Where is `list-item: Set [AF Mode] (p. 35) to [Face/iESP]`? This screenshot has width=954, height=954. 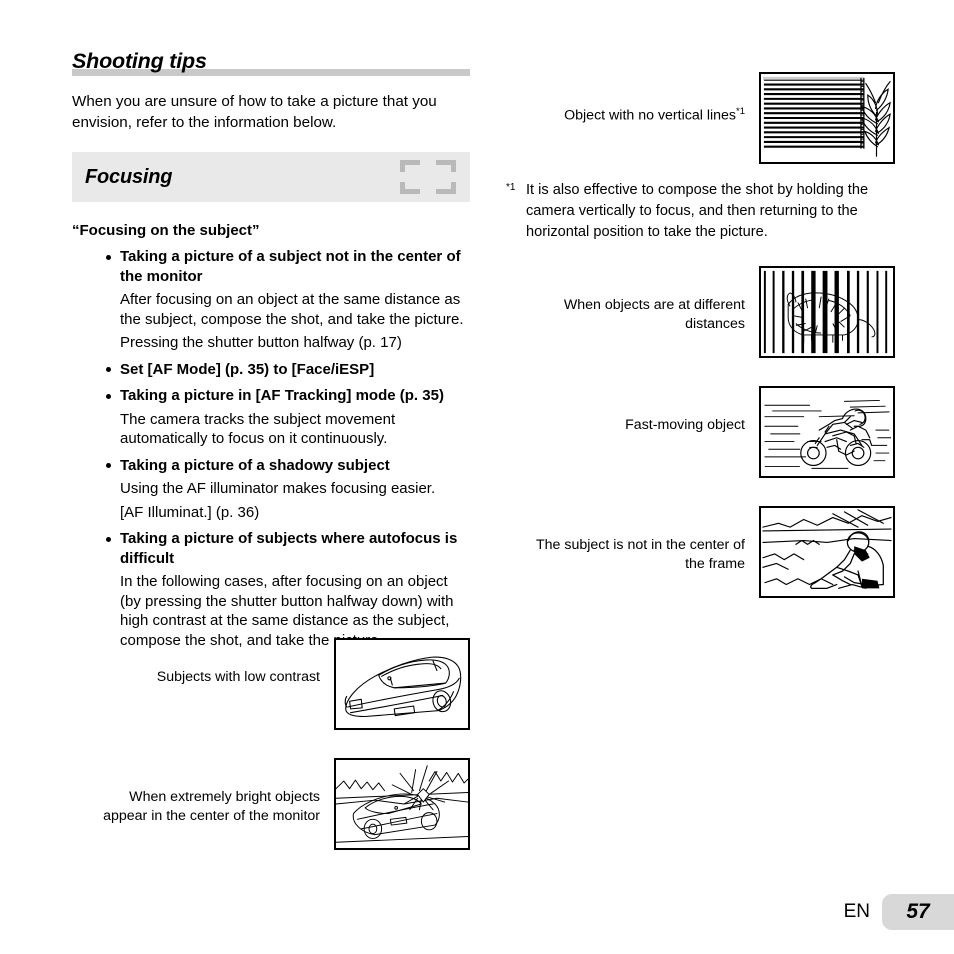 list-item: Set [AF Mode] (p. 35) to [Face/iESP] is located at coordinates (271, 370).